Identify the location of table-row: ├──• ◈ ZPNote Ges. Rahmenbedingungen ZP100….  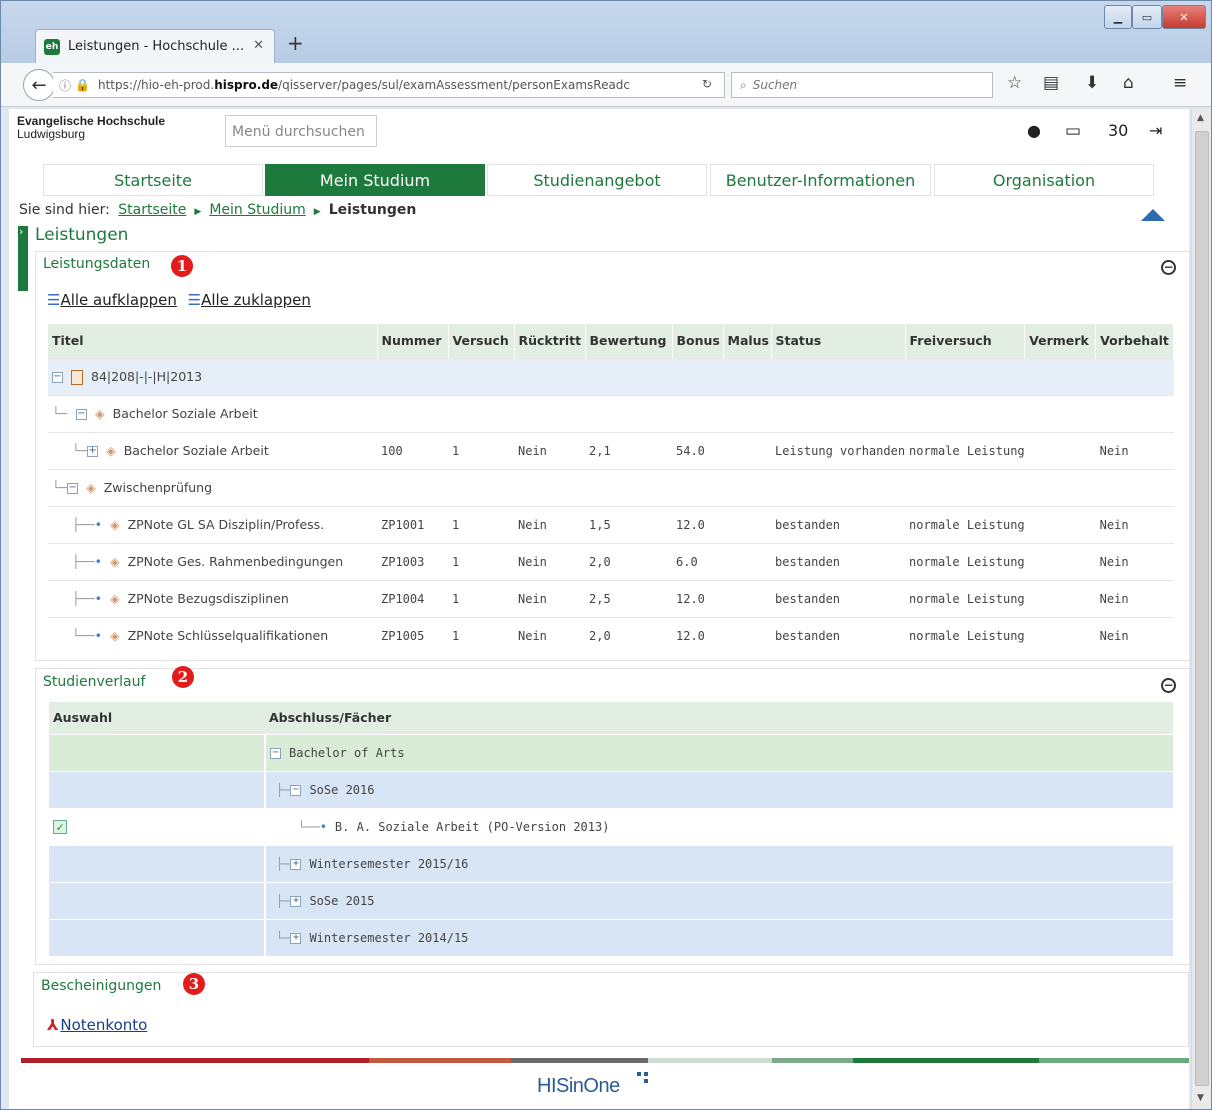
(611, 561).